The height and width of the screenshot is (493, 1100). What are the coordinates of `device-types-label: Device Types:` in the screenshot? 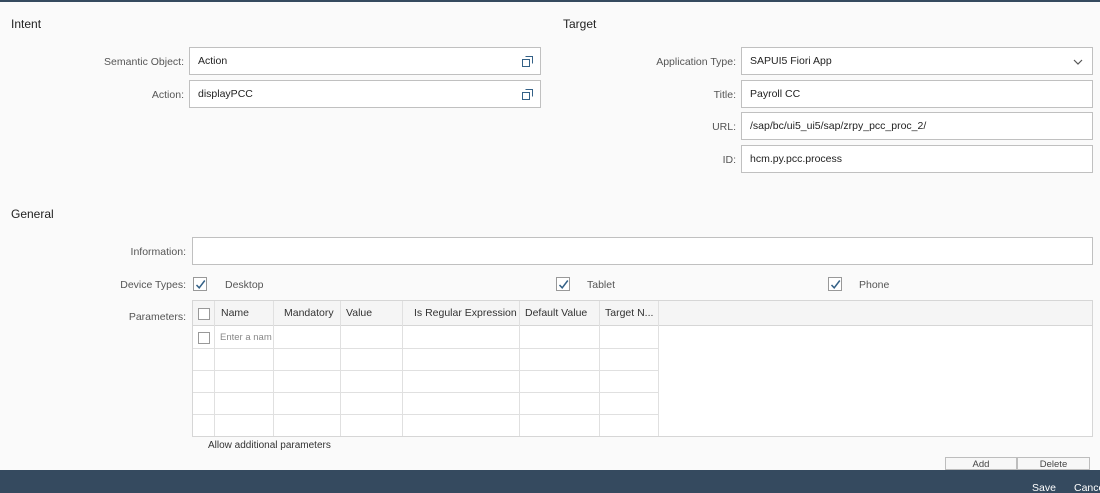 It's located at (153, 285).